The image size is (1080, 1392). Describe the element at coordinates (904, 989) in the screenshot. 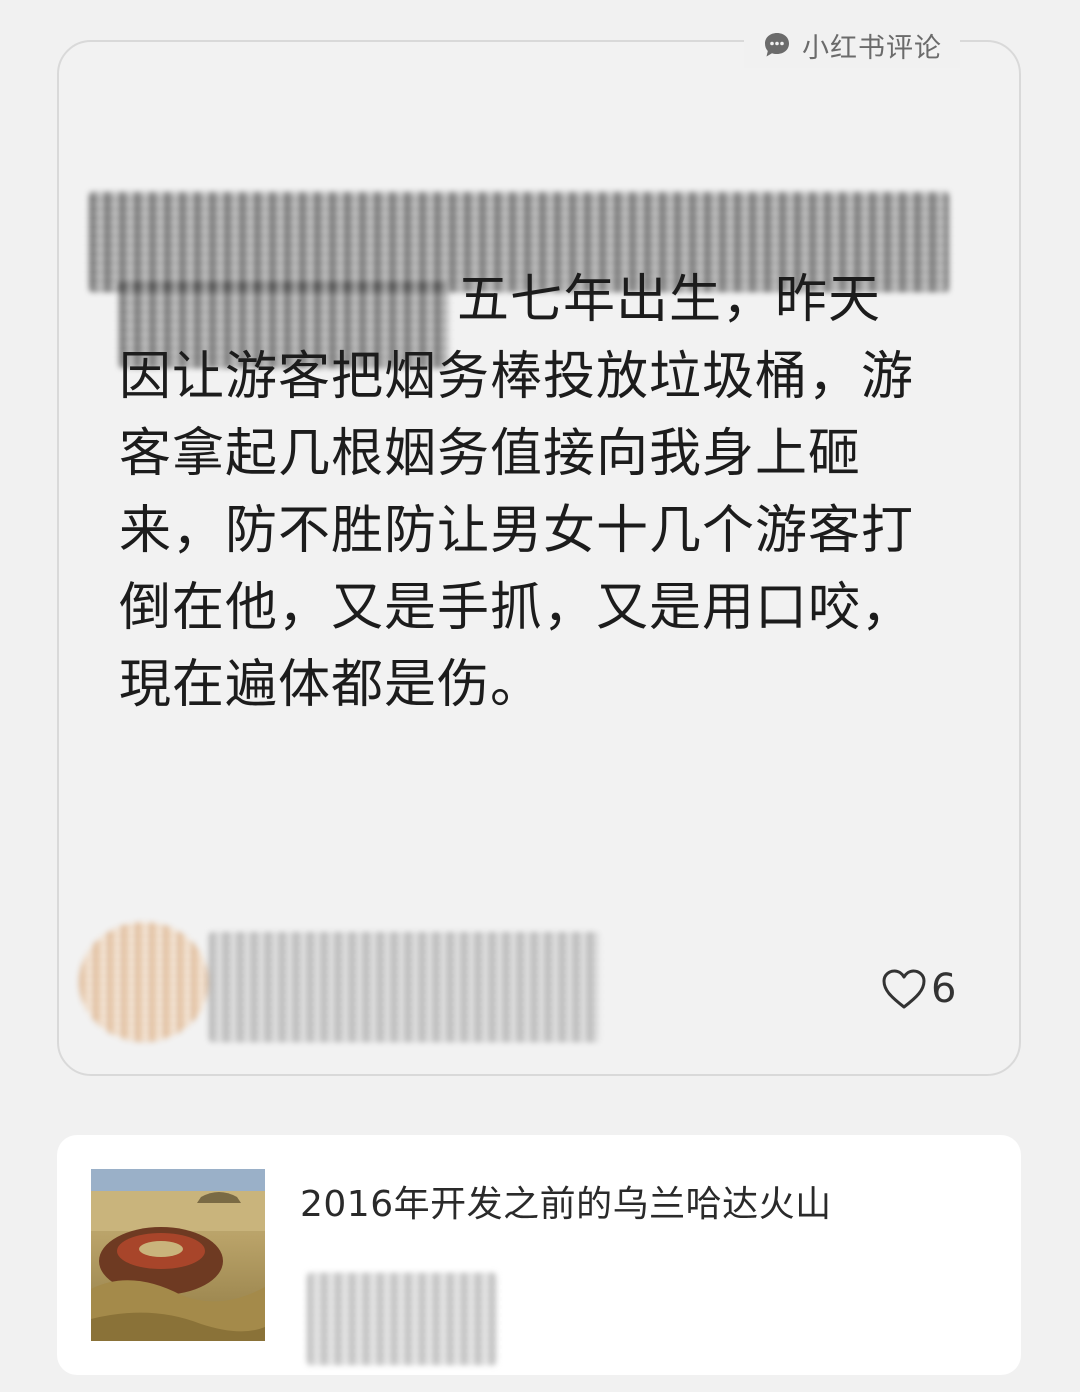

I see `heart-icon` at that location.